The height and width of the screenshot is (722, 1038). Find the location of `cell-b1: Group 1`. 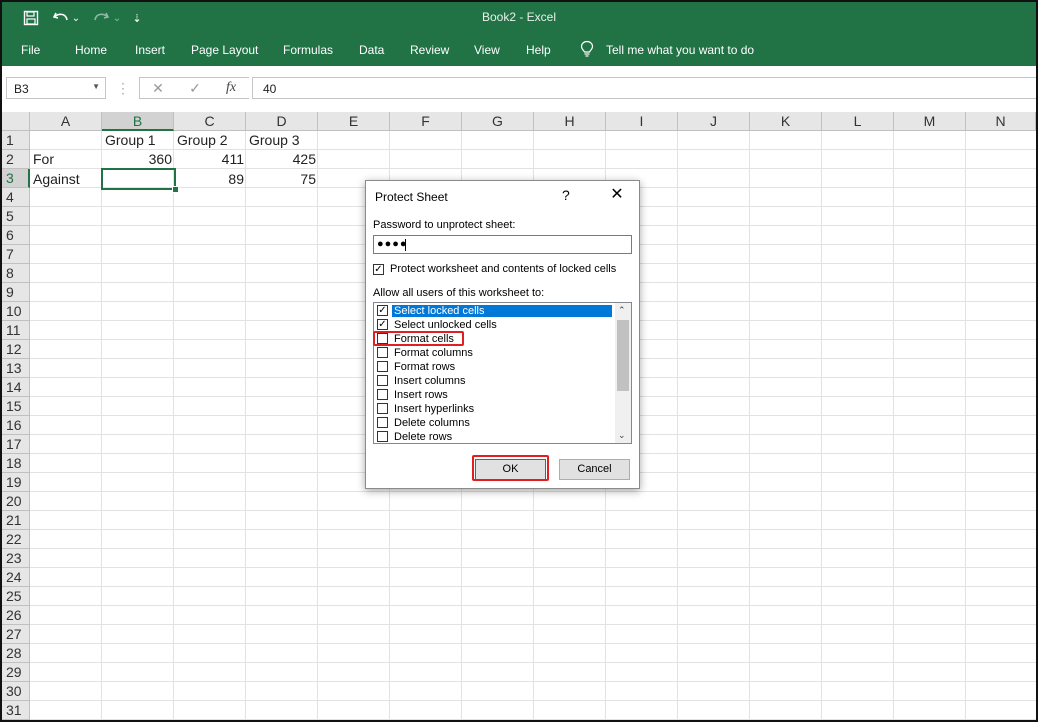

cell-b1: Group 1 is located at coordinates (130, 140).